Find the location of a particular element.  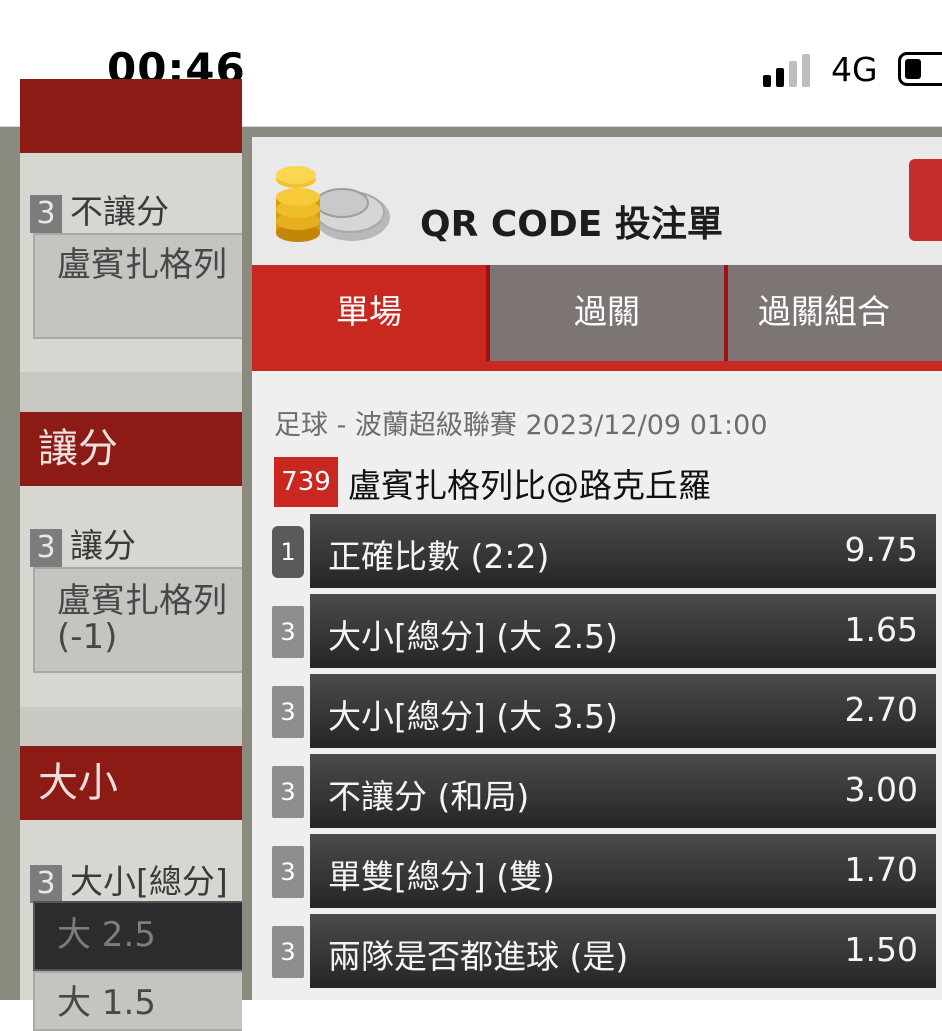

tab-single: 單場 is located at coordinates (369, 314).